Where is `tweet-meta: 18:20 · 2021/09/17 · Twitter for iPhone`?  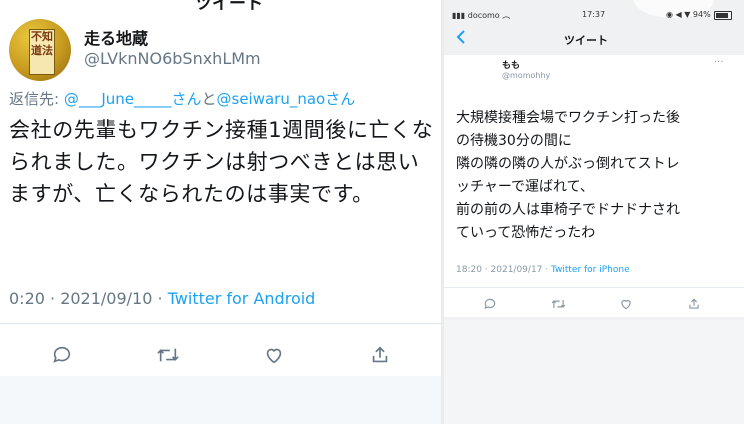 tweet-meta: 18:20 · 2021/09/17 · Twitter for iPhone is located at coordinates (543, 270).